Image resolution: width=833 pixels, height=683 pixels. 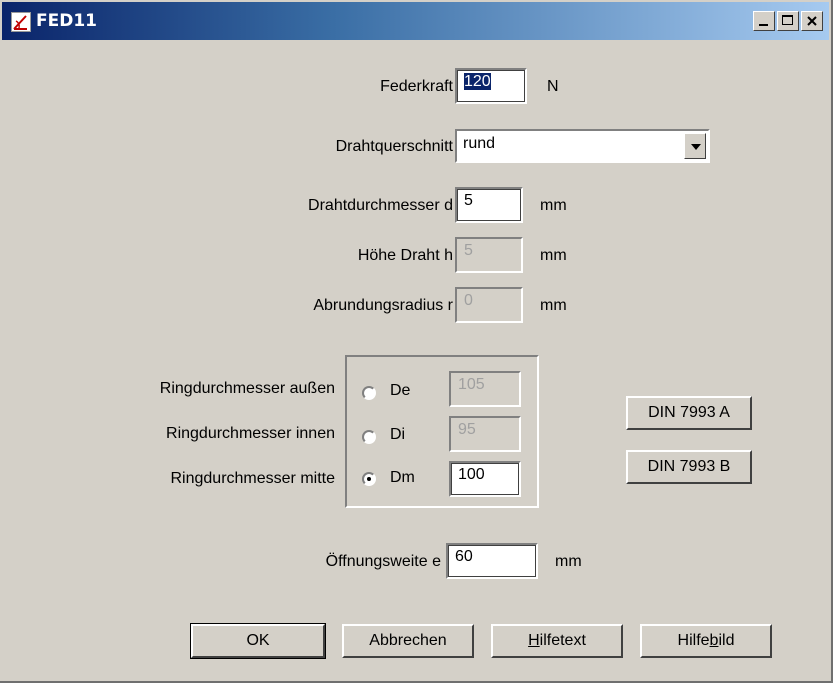 I want to click on abrundungsradius-value: 0, so click(x=468, y=300).